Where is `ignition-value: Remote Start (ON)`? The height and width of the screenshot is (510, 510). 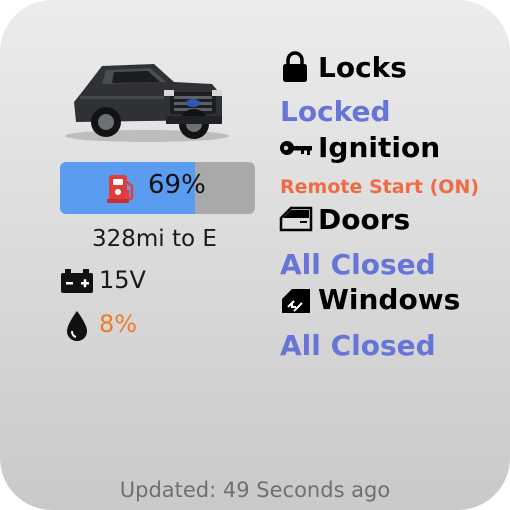 ignition-value: Remote Start (ON) is located at coordinates (380, 187).